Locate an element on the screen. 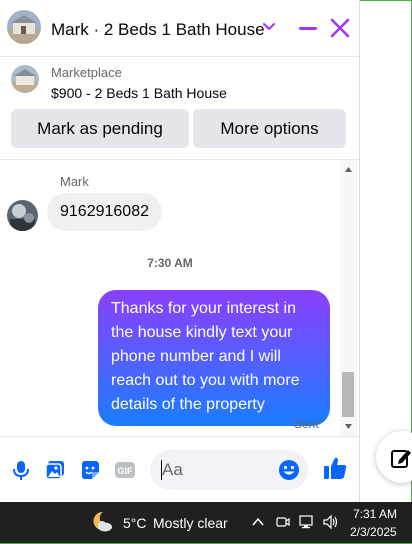 This screenshot has height=544, width=412. close-icon is located at coordinates (340, 28).